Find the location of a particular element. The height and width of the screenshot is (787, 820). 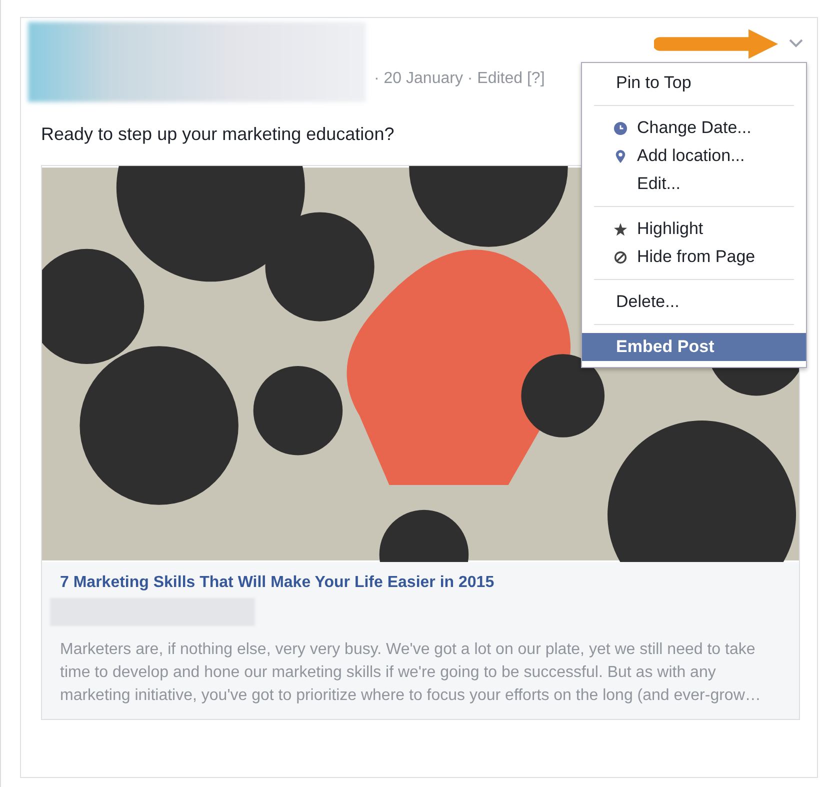

menu-item: Pin to Top is located at coordinates (694, 83).